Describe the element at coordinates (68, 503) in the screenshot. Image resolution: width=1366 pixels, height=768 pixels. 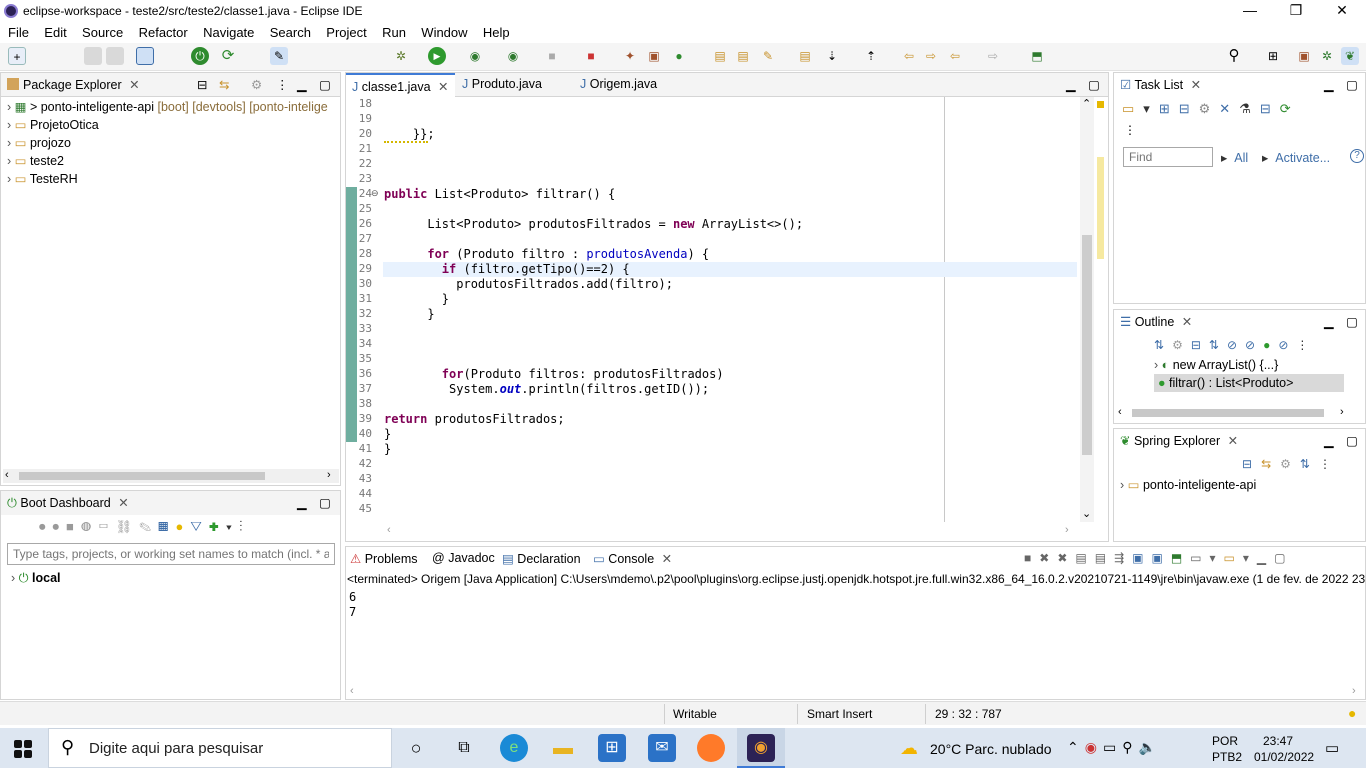
I see `boot-dashboard-tab: ⏻ Boot Dashboard ✕` at that location.